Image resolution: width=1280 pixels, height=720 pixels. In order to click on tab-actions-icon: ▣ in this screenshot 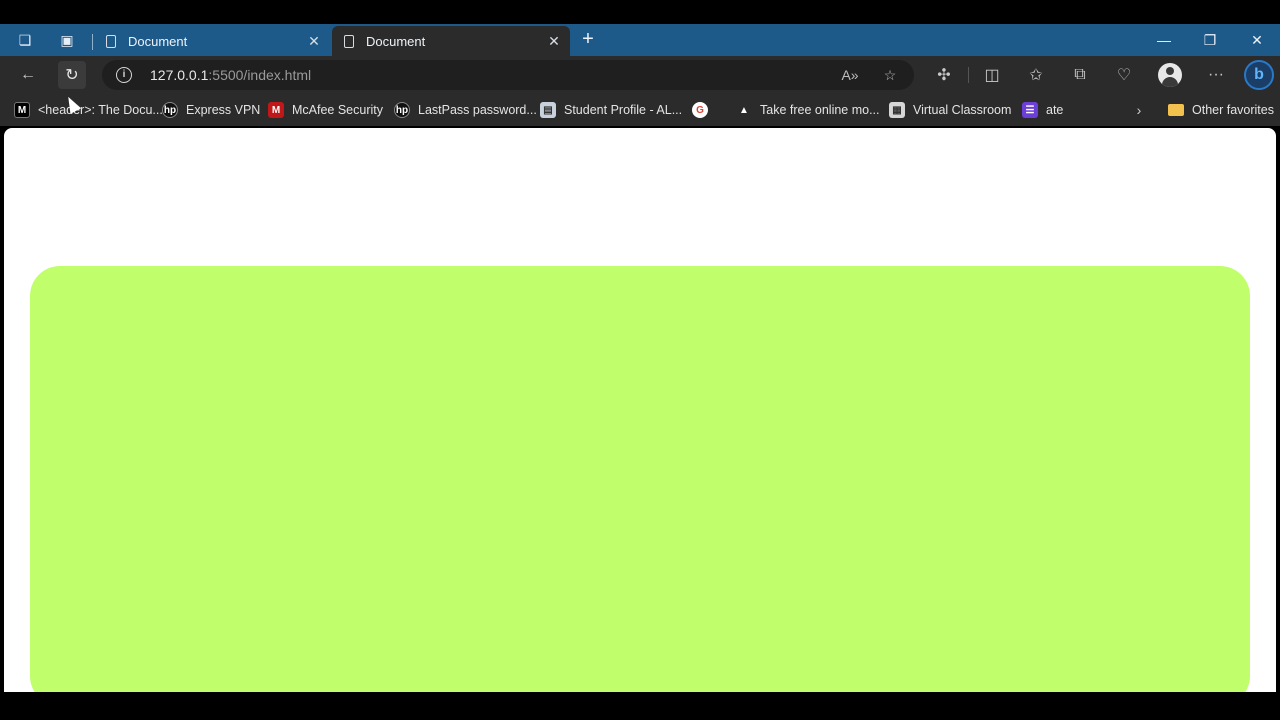, I will do `click(67, 40)`.